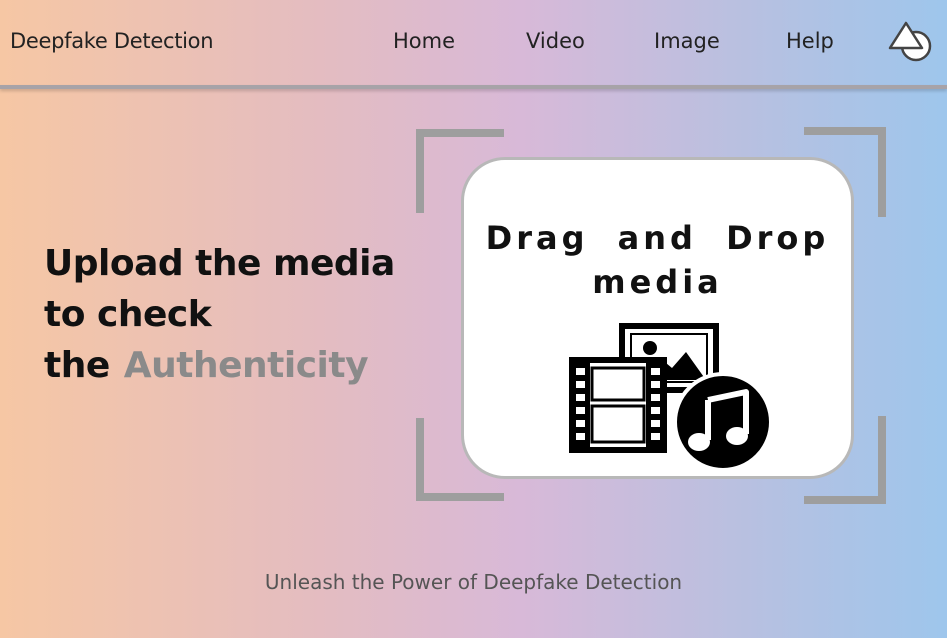 The image size is (947, 638). I want to click on footer-tagline: Unleash the Power of Deepfake Detection, so click(473, 582).